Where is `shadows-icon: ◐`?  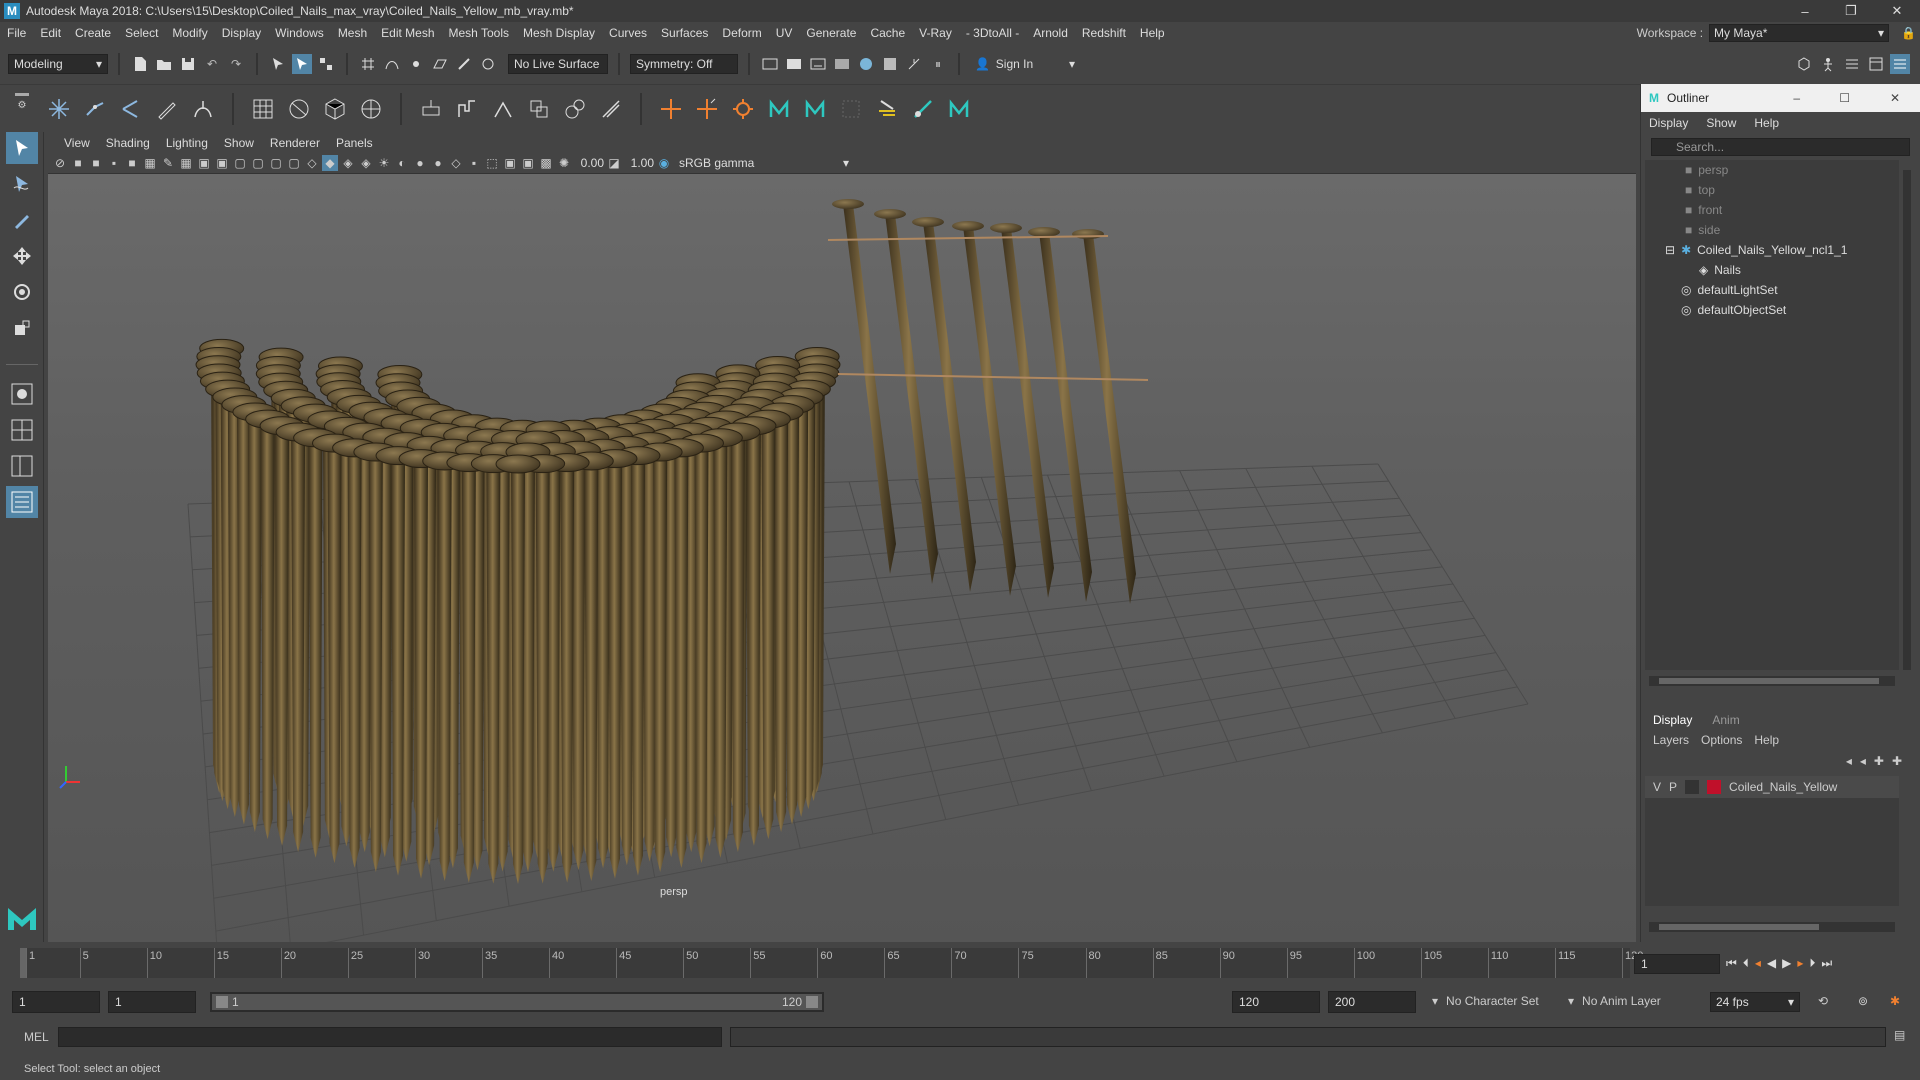 shadows-icon: ◐ is located at coordinates (402, 163).